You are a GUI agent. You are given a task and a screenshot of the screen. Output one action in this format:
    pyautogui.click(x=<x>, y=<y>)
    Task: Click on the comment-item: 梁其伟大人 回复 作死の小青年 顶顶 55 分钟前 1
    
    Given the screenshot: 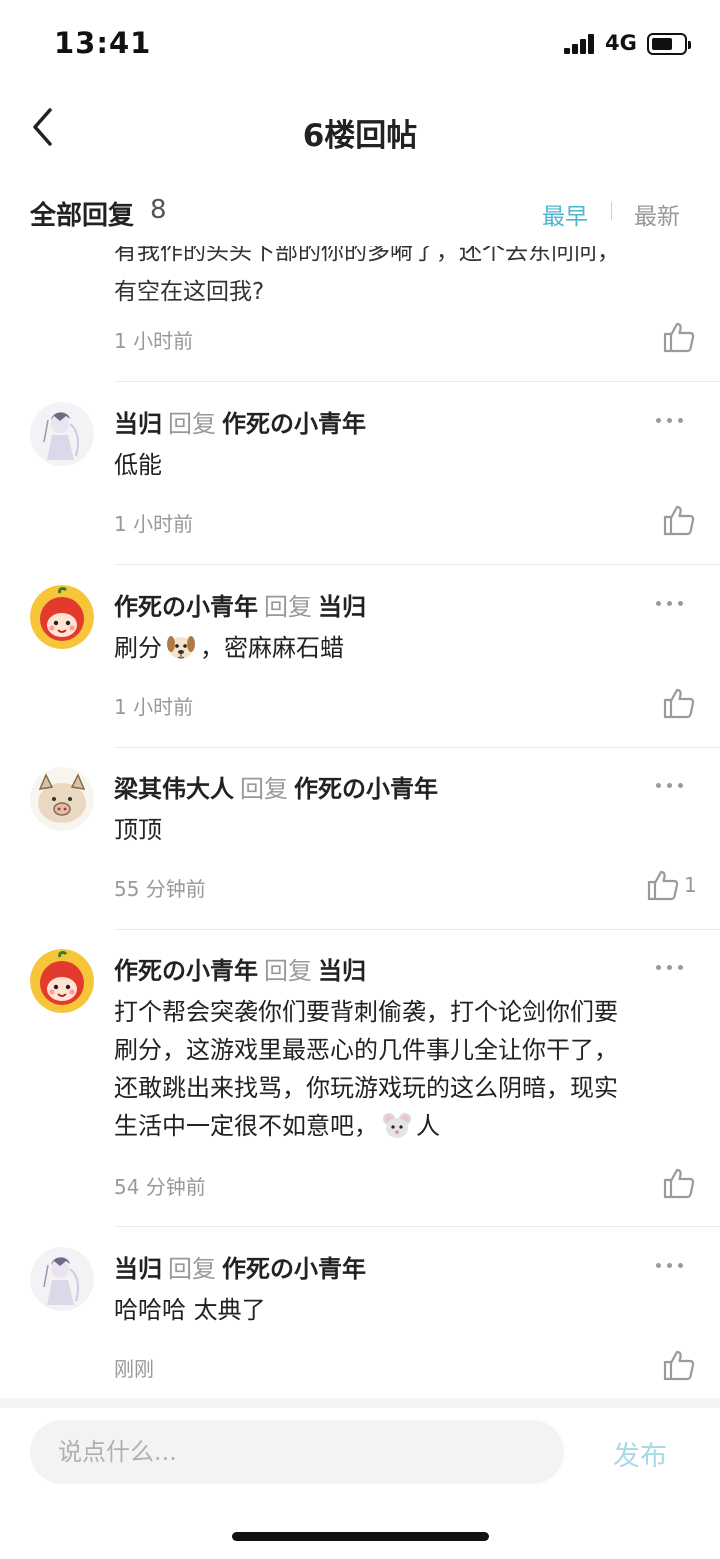 What is the action you would take?
    pyautogui.click(x=360, y=838)
    